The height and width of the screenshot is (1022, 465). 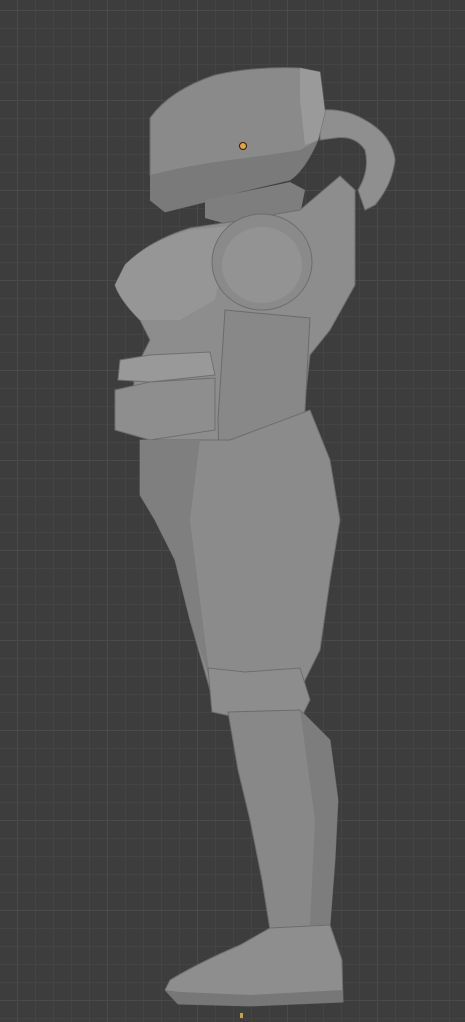 I want to click on mesh-shoulder-inner, so click(x=262, y=265).